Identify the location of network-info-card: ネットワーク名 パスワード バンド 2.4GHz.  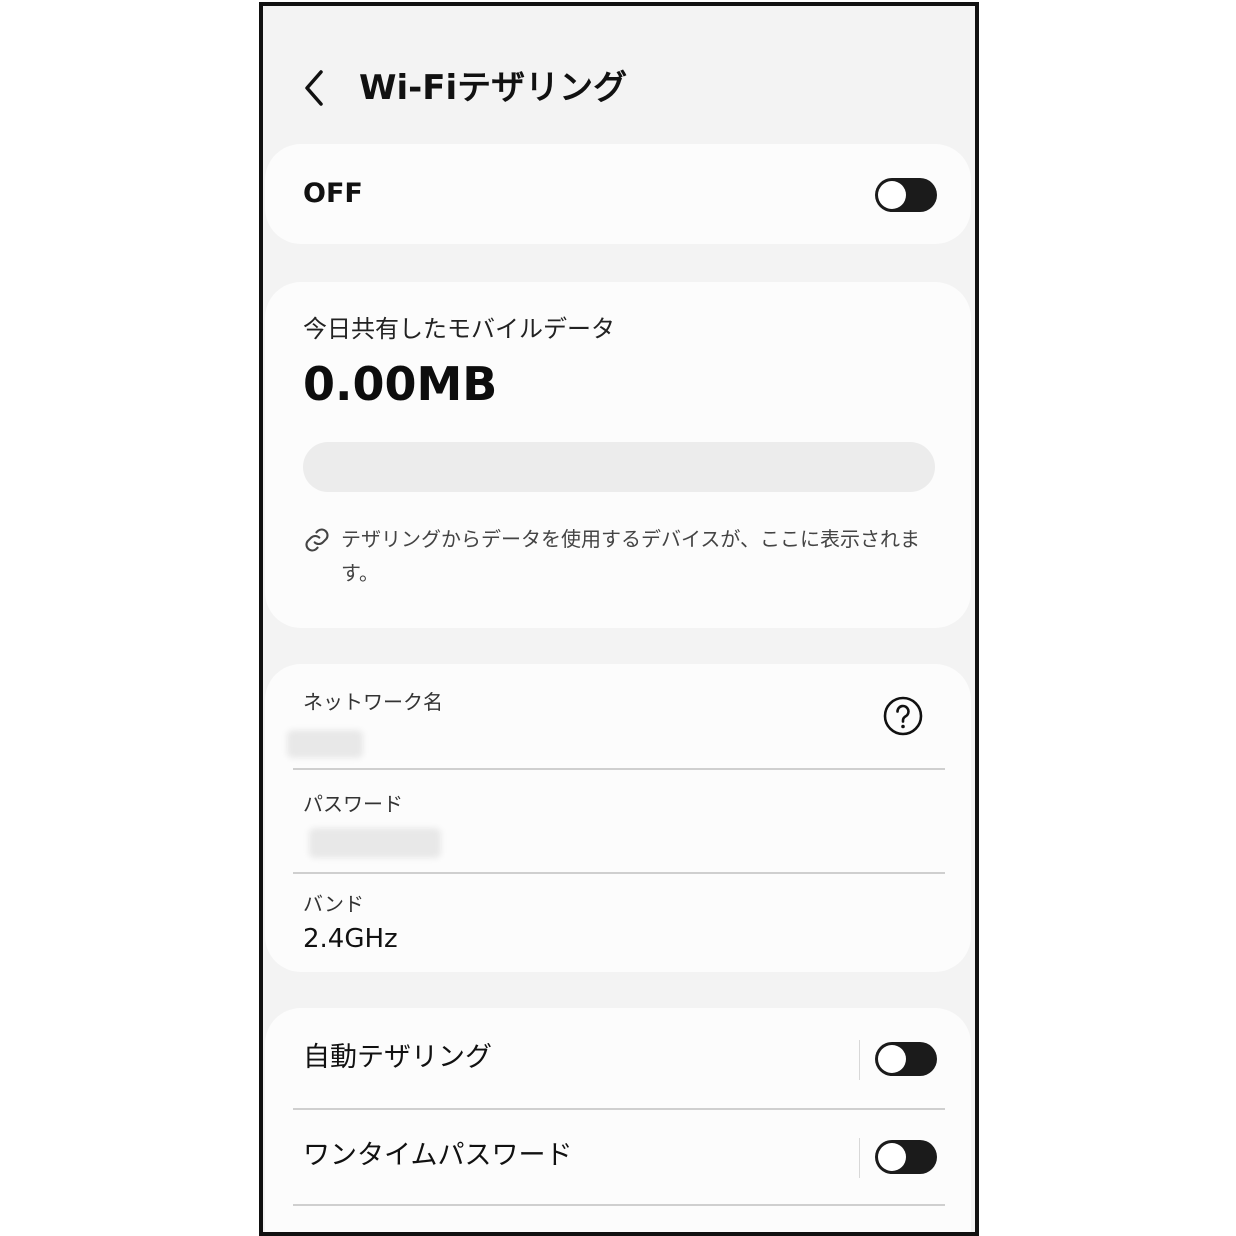
(618, 818).